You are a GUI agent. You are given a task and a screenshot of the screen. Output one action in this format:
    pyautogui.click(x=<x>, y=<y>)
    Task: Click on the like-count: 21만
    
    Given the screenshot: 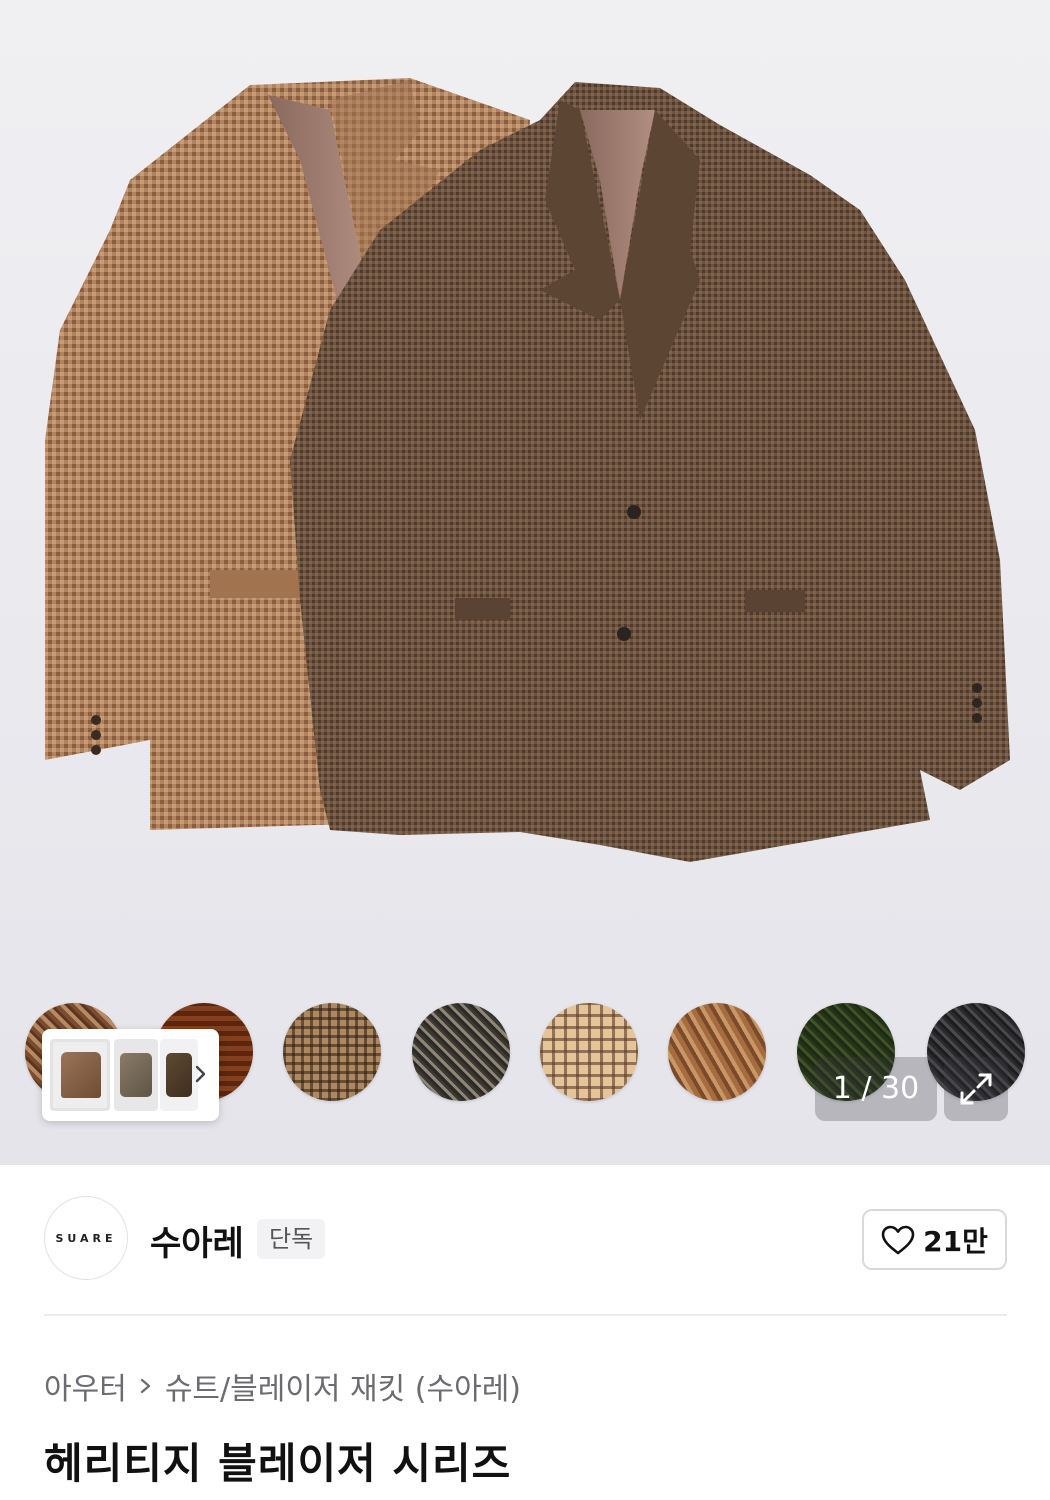 What is the action you would take?
    pyautogui.click(x=955, y=1241)
    